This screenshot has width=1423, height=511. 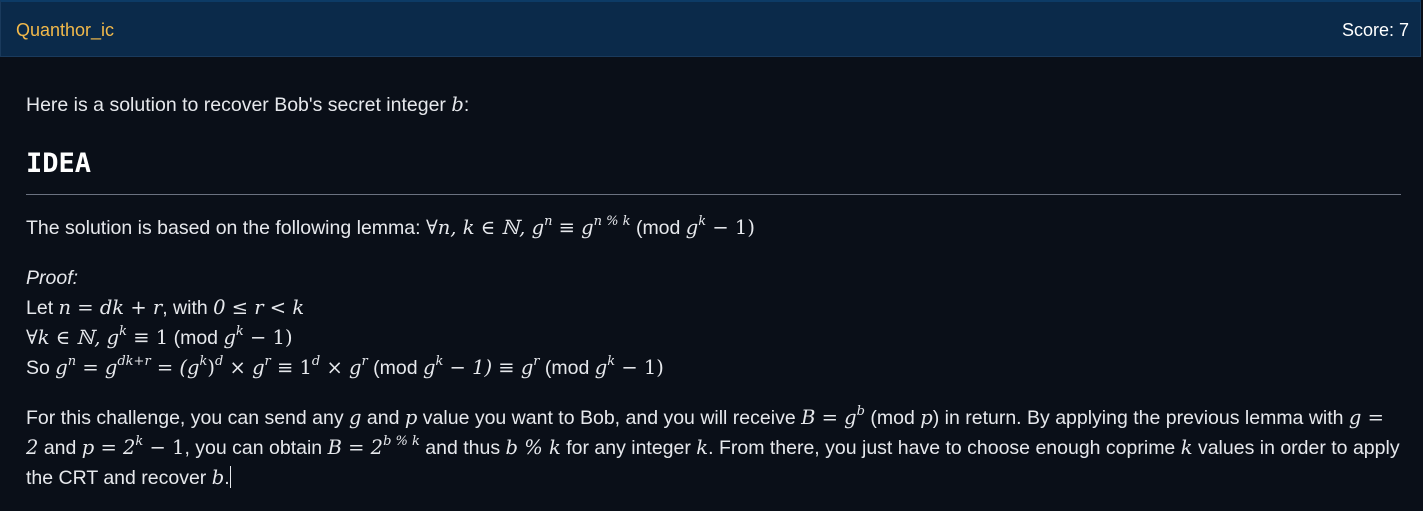 What do you see at coordinates (65, 30) in the screenshot?
I see `author-link: Quanthor_ic` at bounding box center [65, 30].